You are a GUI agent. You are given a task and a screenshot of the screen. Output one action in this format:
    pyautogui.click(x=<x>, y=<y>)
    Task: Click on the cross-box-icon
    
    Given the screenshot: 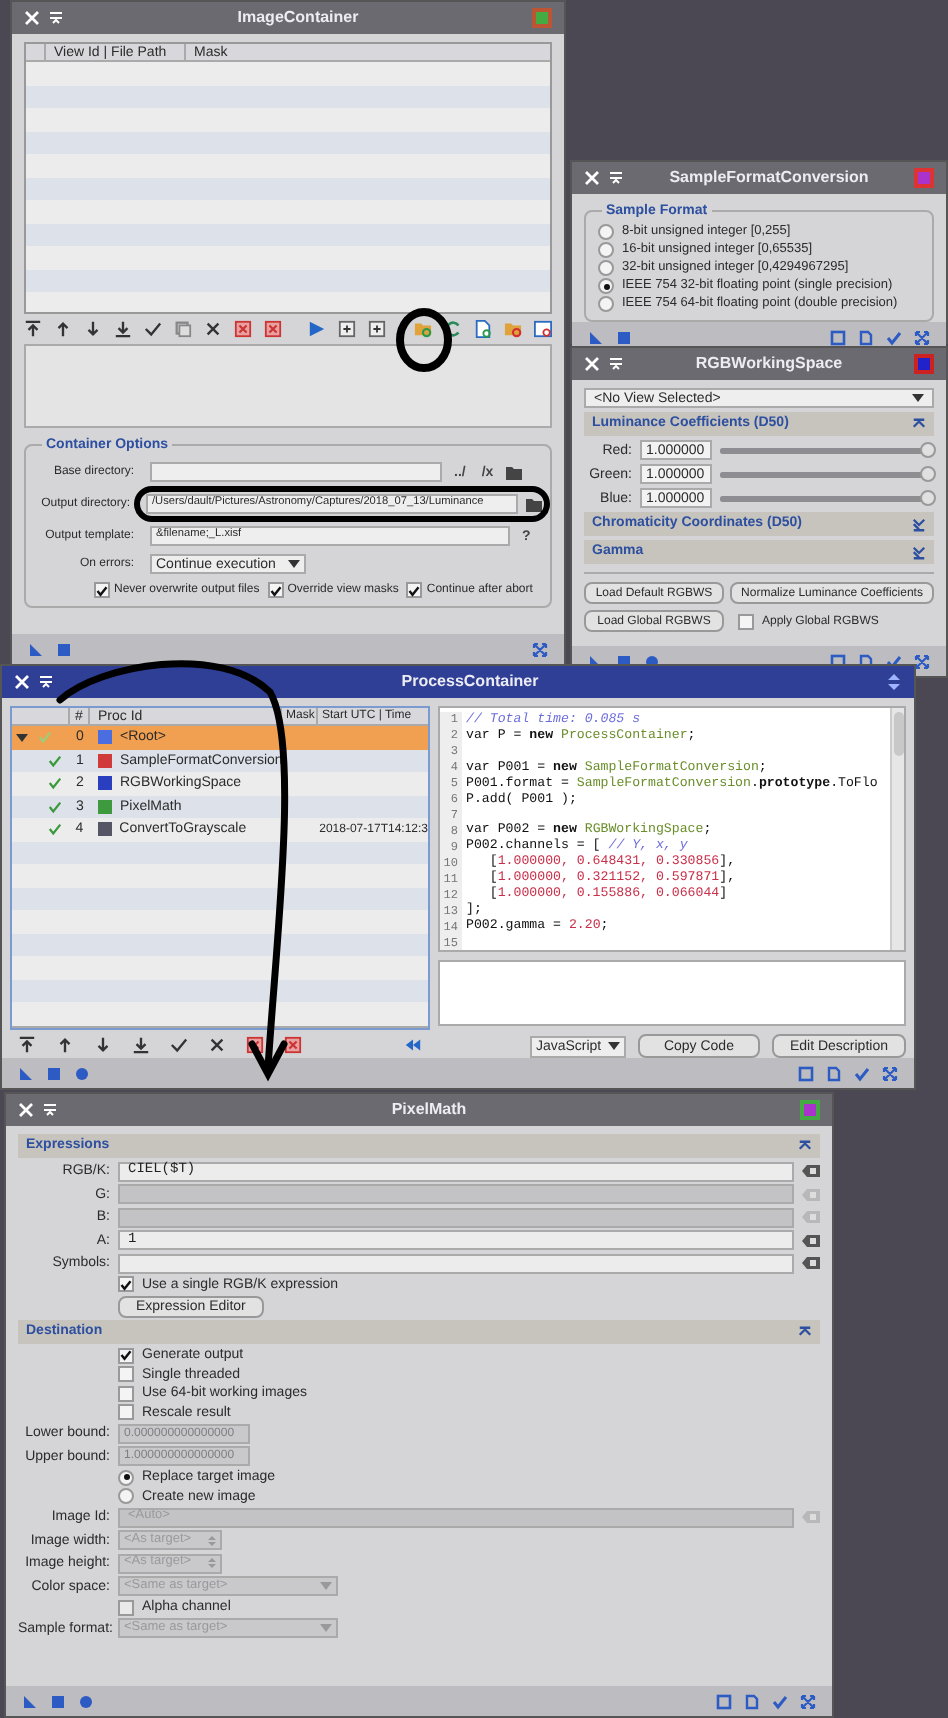 What is the action you would take?
    pyautogui.click(x=293, y=1044)
    